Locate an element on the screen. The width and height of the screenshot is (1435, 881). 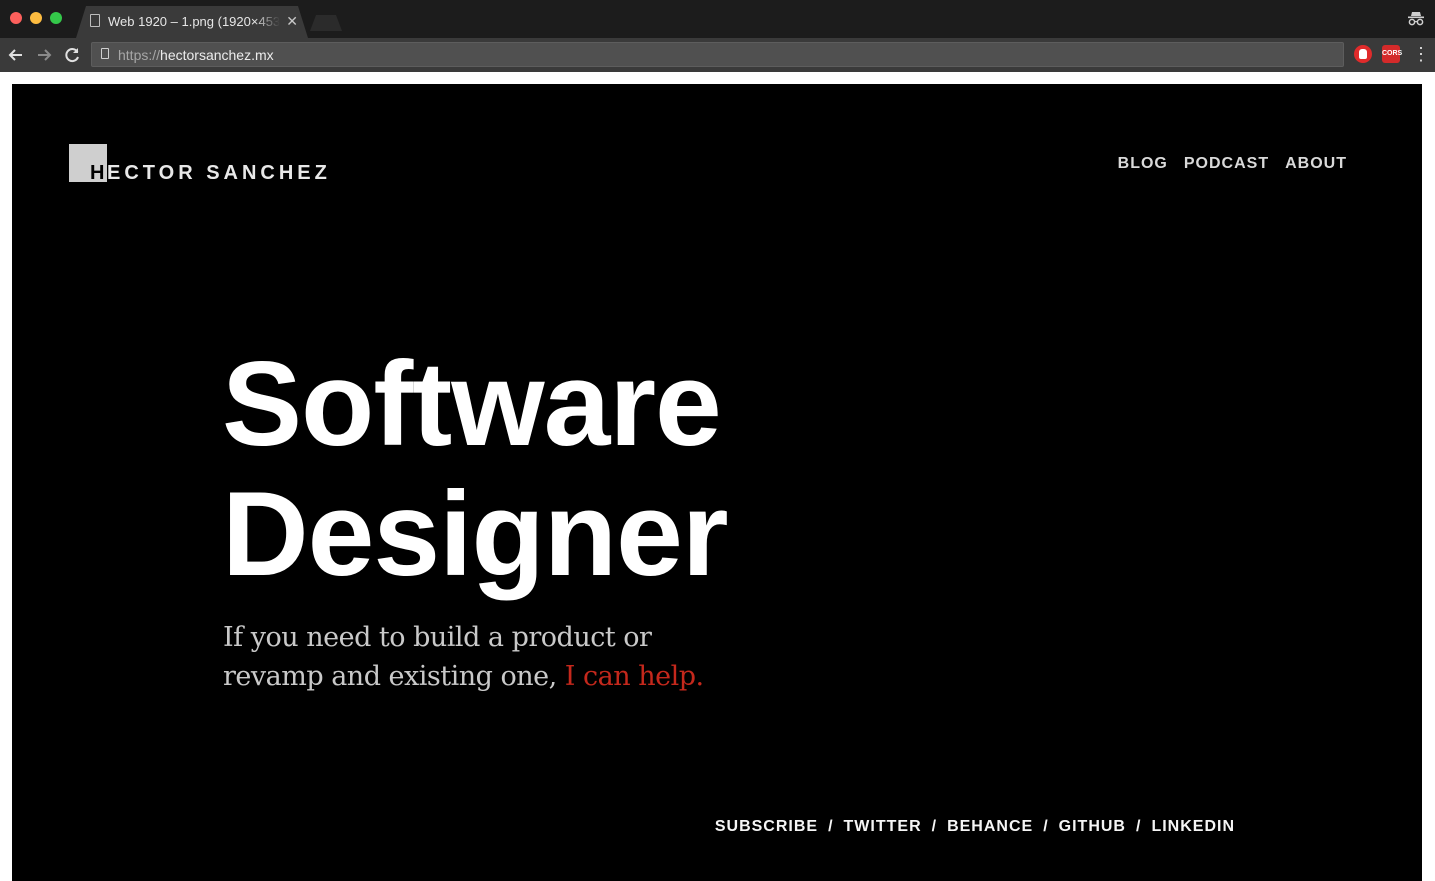
browser-tab: Web 1920 – 1.png (1920×4531) ✕ is located at coordinates (192, 22).